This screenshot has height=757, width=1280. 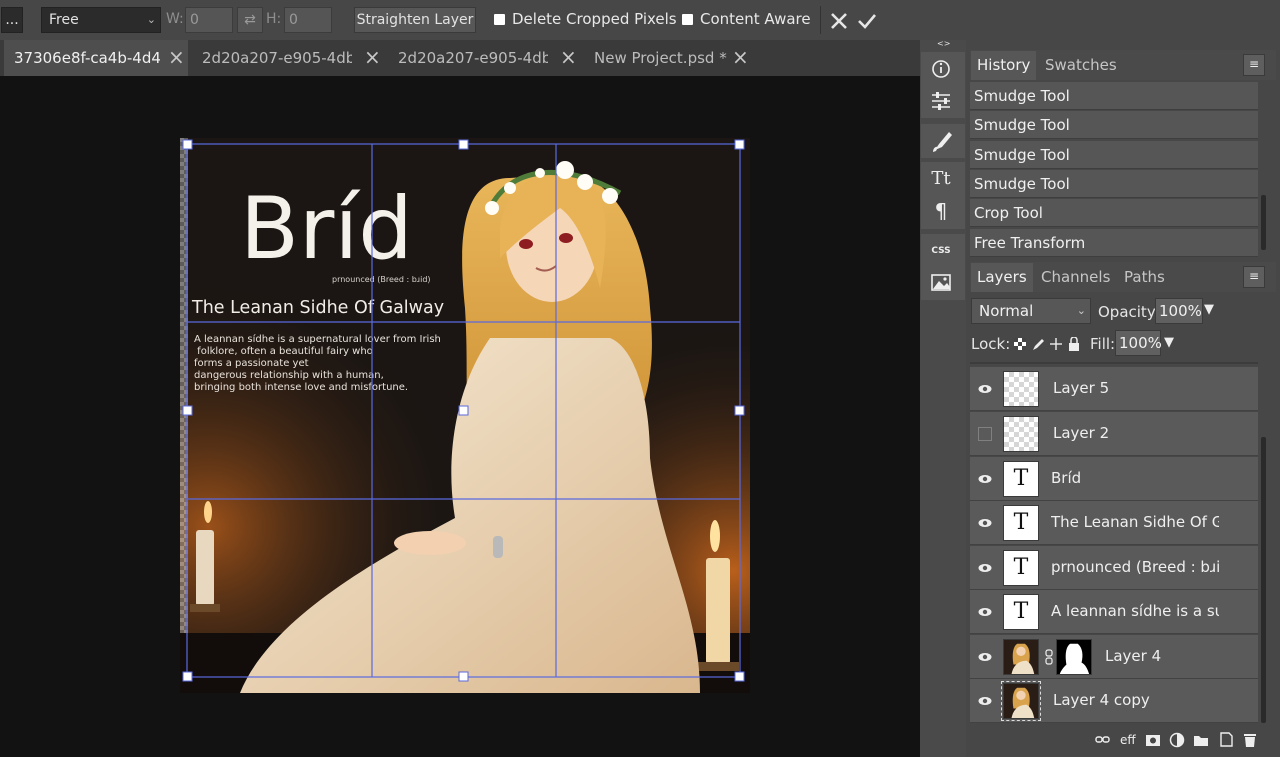 What do you see at coordinates (1114, 523) in the screenshot?
I see `layer-row: T The Leanan Sidhe Of Galway` at bounding box center [1114, 523].